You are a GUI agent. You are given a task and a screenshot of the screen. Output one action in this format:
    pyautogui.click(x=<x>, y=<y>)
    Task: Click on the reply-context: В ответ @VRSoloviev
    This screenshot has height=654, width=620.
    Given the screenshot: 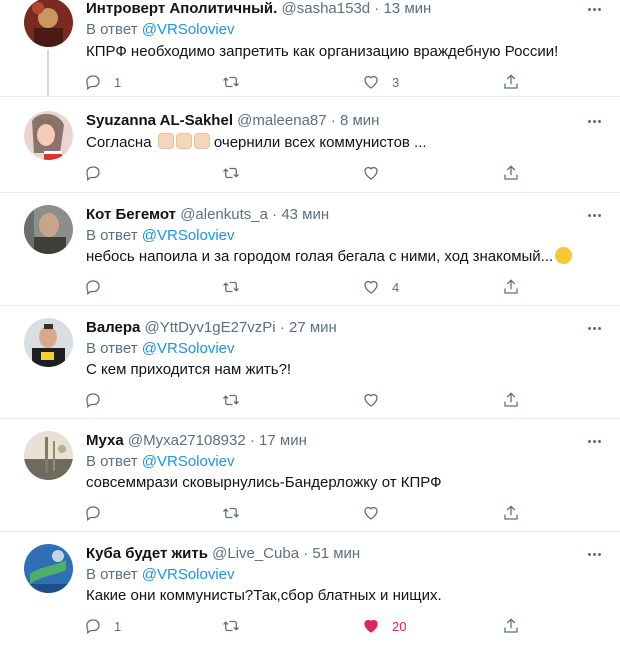 What is the action you would take?
    pyautogui.click(x=160, y=575)
    